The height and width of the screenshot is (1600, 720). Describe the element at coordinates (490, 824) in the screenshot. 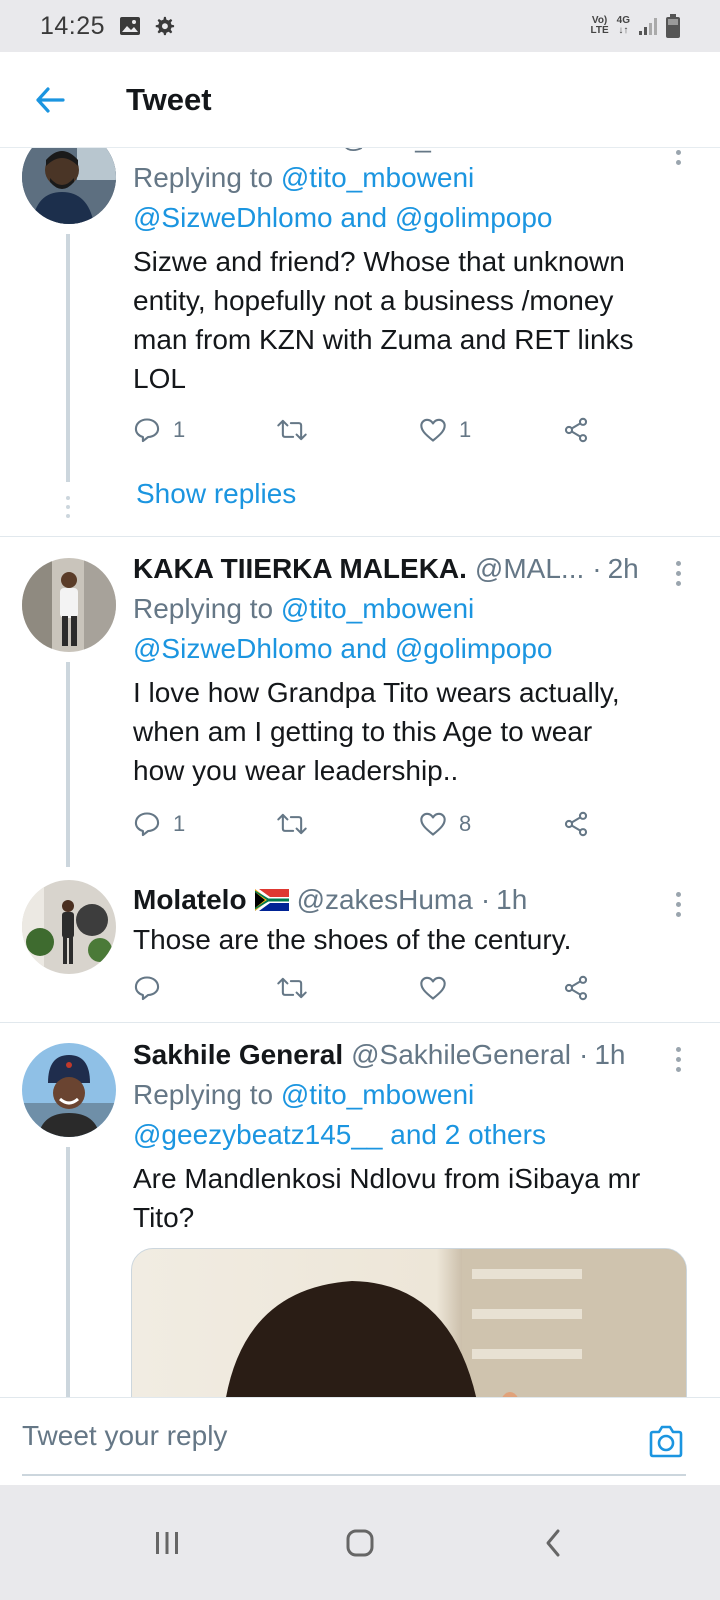

I see `like-button: 8` at that location.